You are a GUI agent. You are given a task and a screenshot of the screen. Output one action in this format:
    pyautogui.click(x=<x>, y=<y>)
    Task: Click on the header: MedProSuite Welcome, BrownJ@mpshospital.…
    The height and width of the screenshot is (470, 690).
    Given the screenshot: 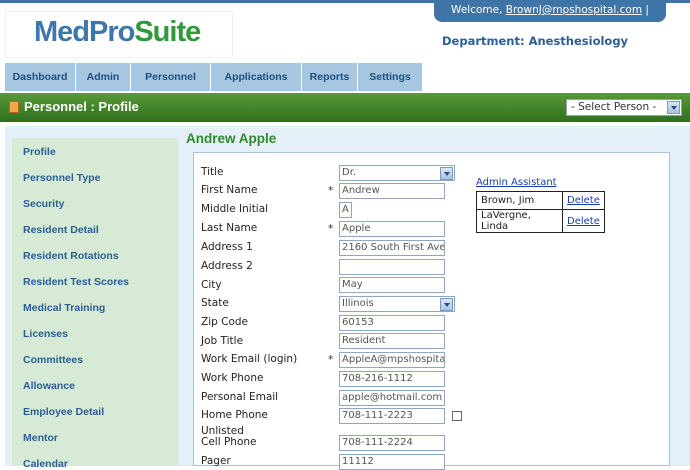 What is the action you would take?
    pyautogui.click(x=345, y=31)
    